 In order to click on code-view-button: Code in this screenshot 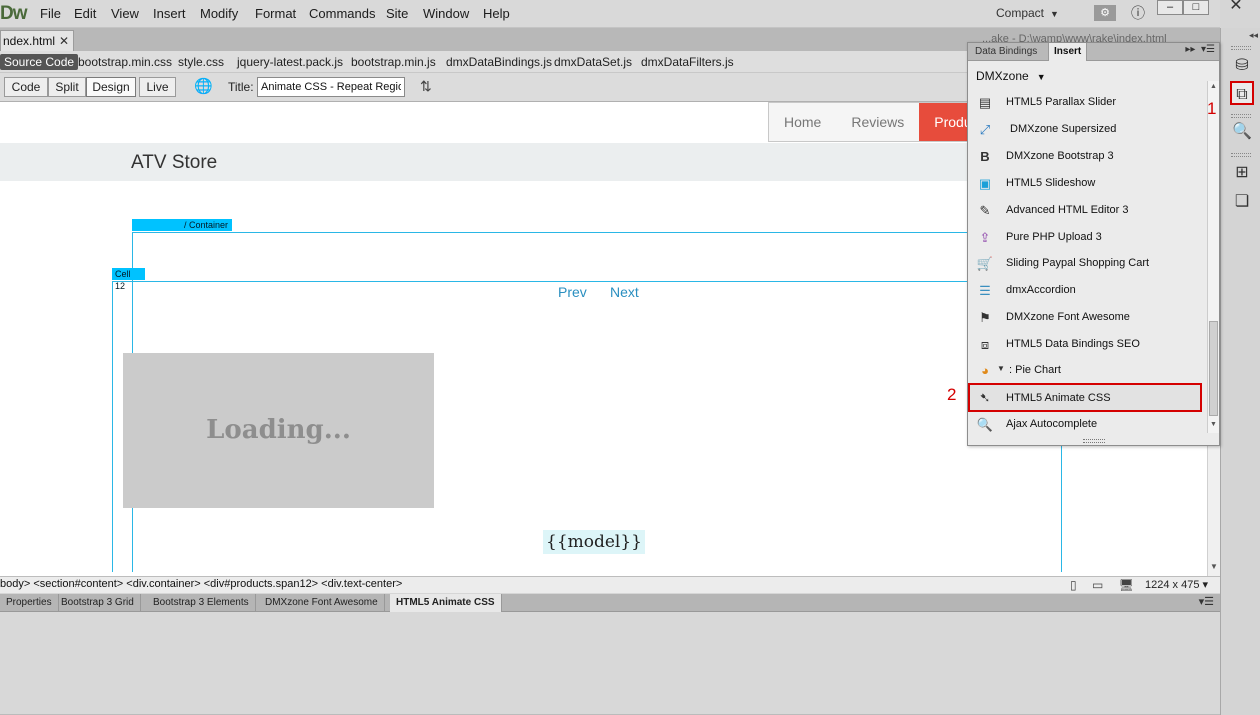, I will do `click(26, 87)`.